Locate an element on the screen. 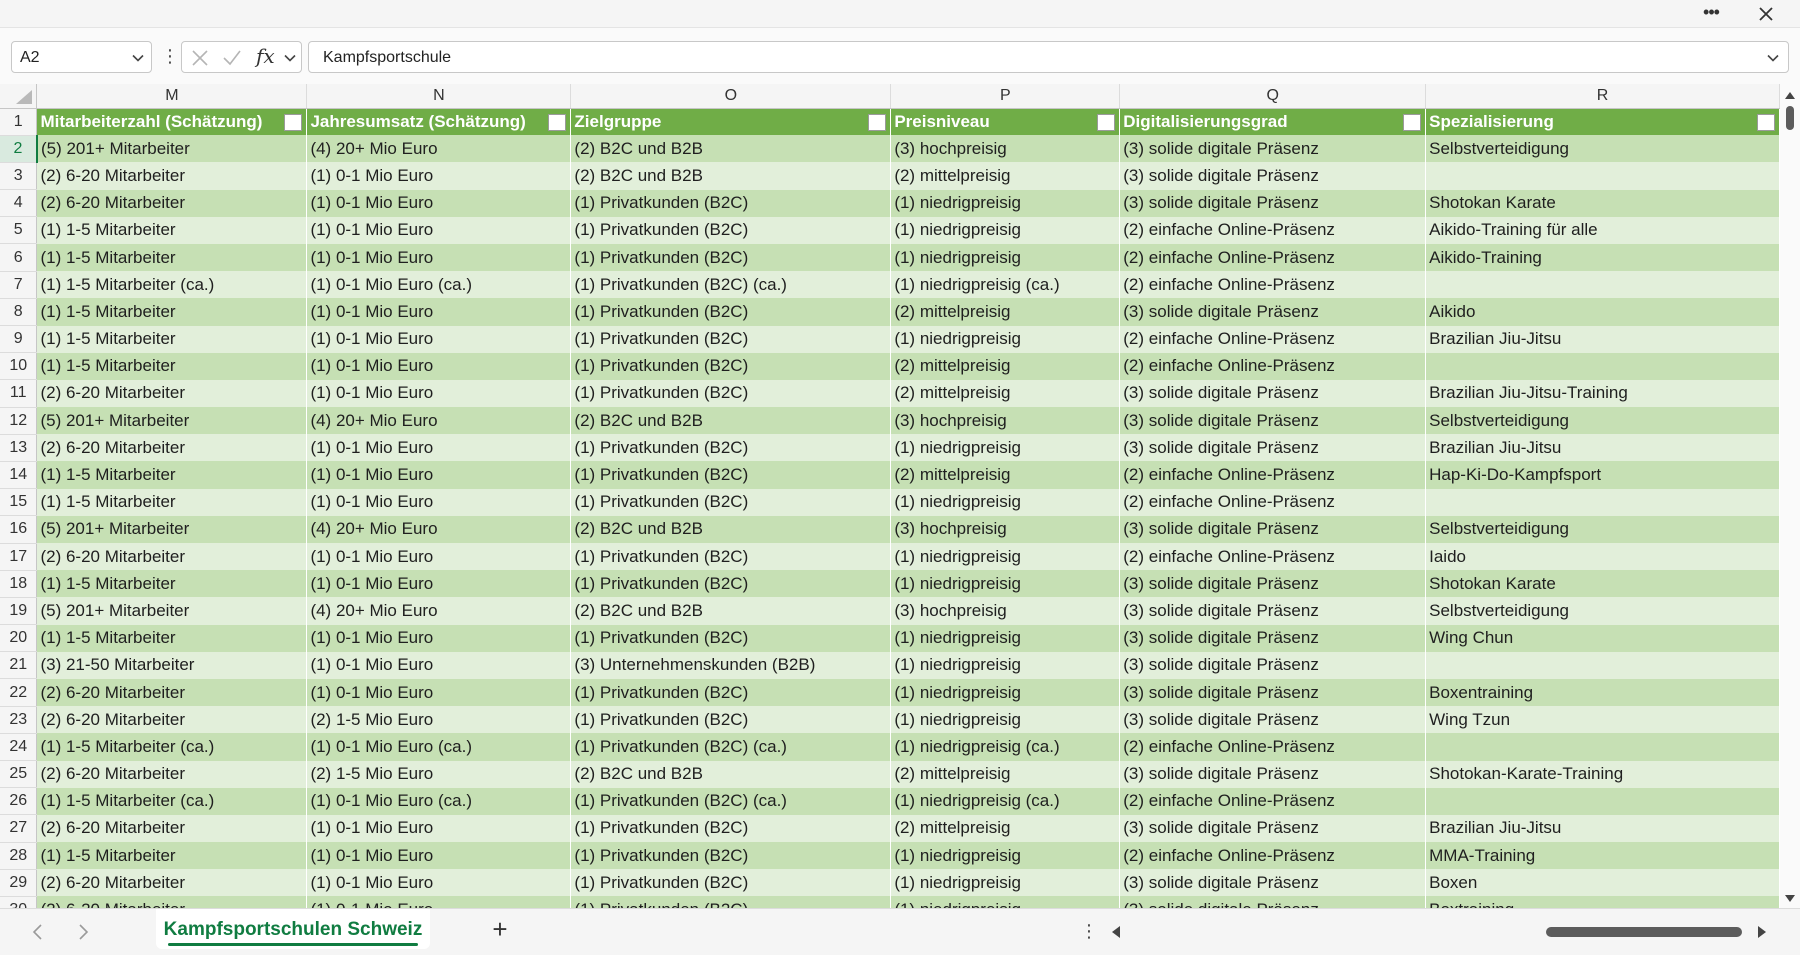  scroll-down-icon is located at coordinates (1790, 899).